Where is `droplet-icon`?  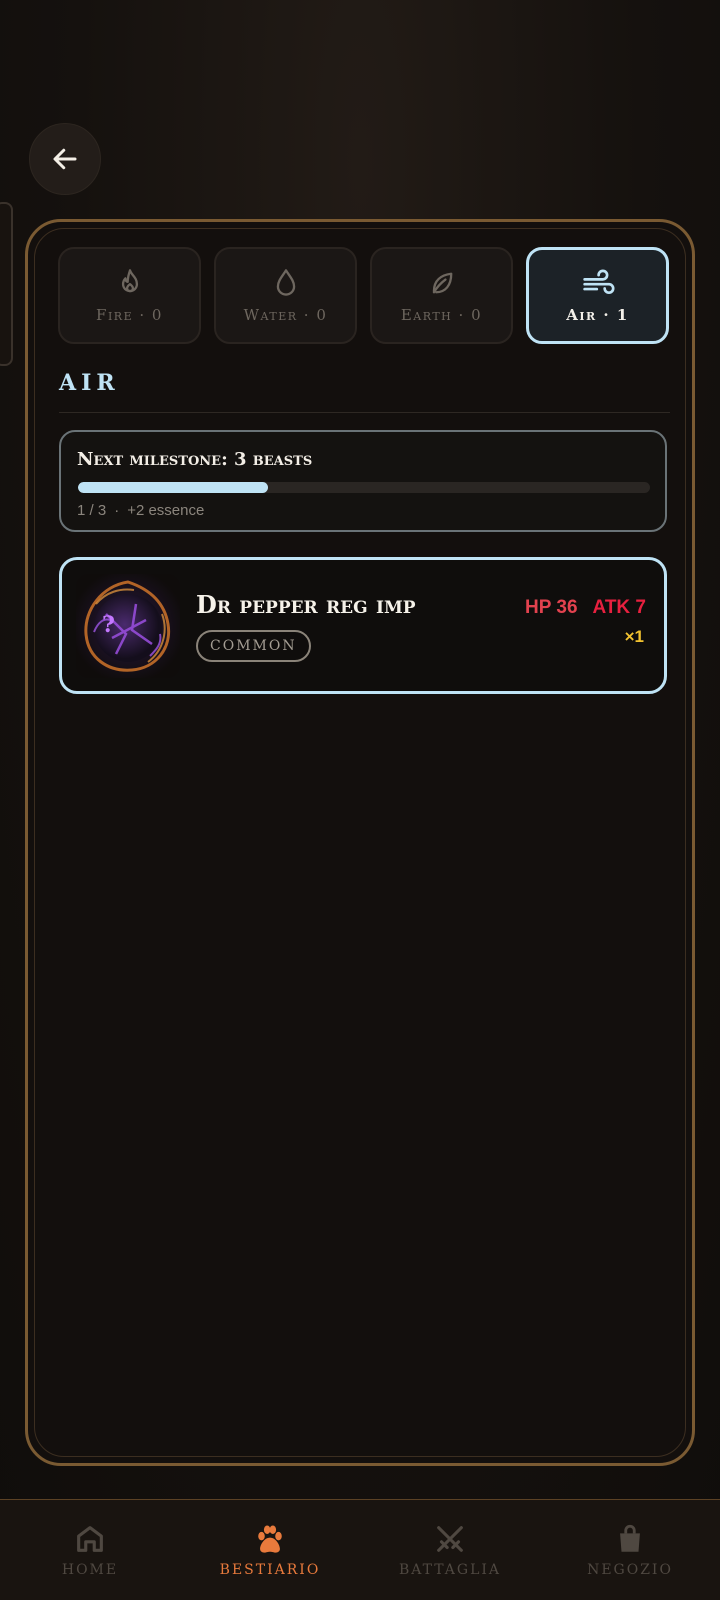 droplet-icon is located at coordinates (285, 282).